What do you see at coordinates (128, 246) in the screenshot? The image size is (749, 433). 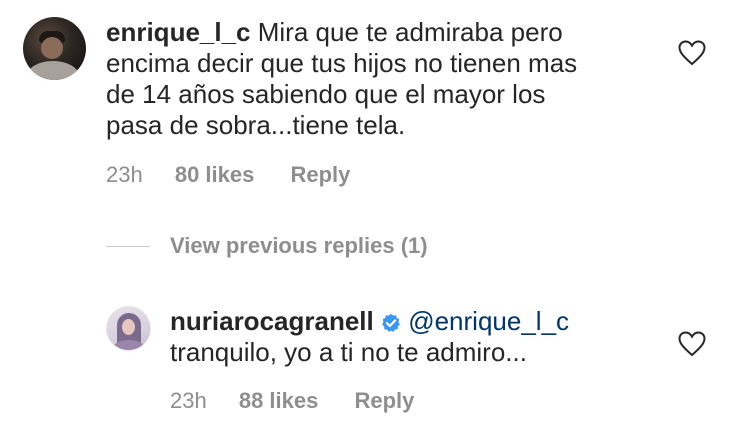 I see `replies-divider` at bounding box center [128, 246].